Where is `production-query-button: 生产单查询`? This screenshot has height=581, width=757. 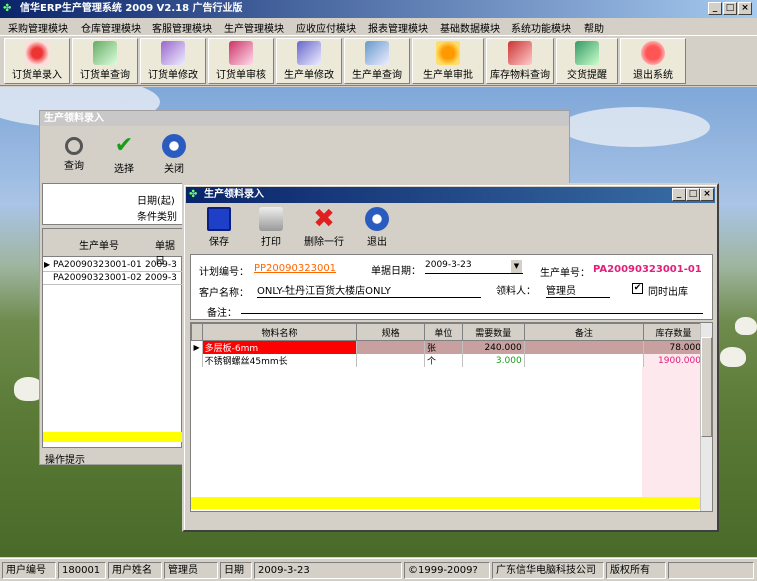 production-query-button: 生产单查询 is located at coordinates (377, 61).